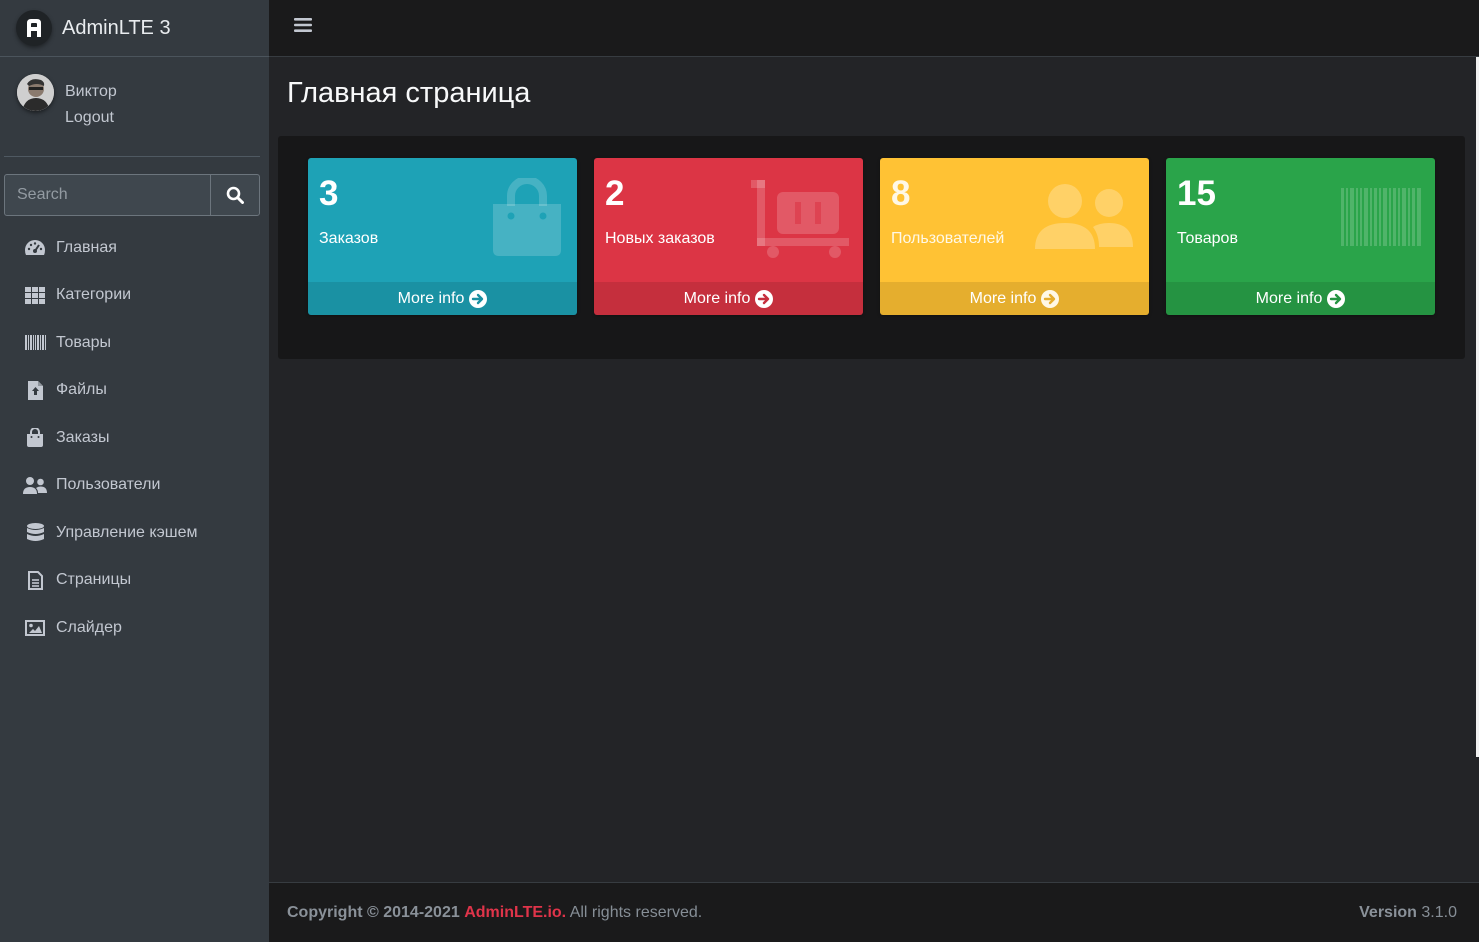 This screenshot has width=1479, height=942. What do you see at coordinates (134, 343) in the screenshot?
I see `sidebar-item-products: Товары` at bounding box center [134, 343].